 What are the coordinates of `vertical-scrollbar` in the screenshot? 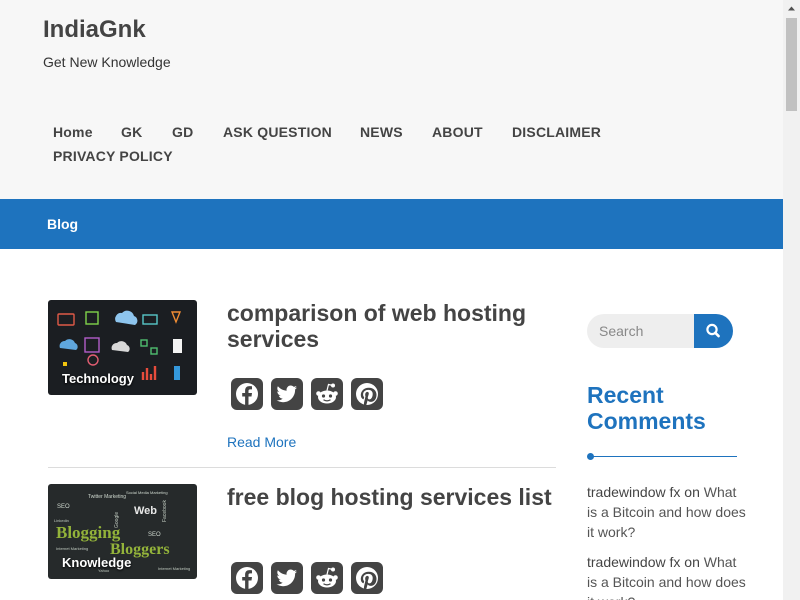 It's located at (791, 300).